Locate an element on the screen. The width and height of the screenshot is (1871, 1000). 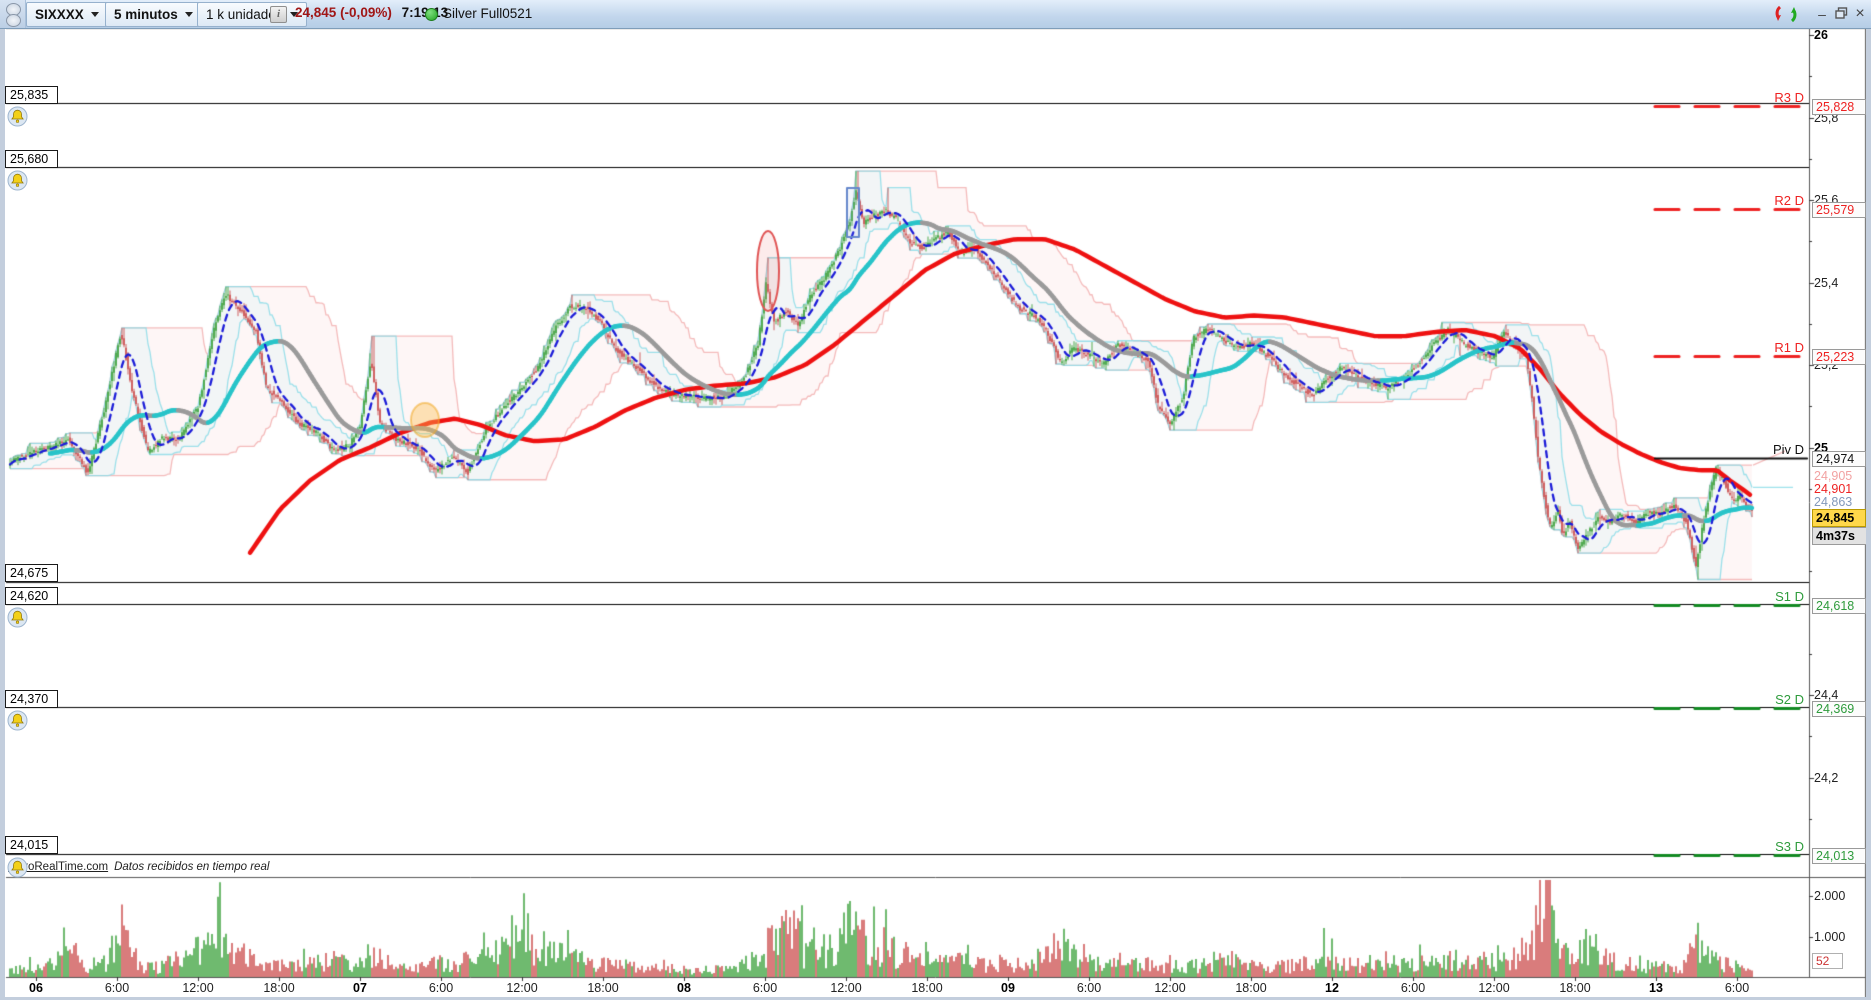
ma-value-tag: 24,905 is located at coordinates (1833, 476).